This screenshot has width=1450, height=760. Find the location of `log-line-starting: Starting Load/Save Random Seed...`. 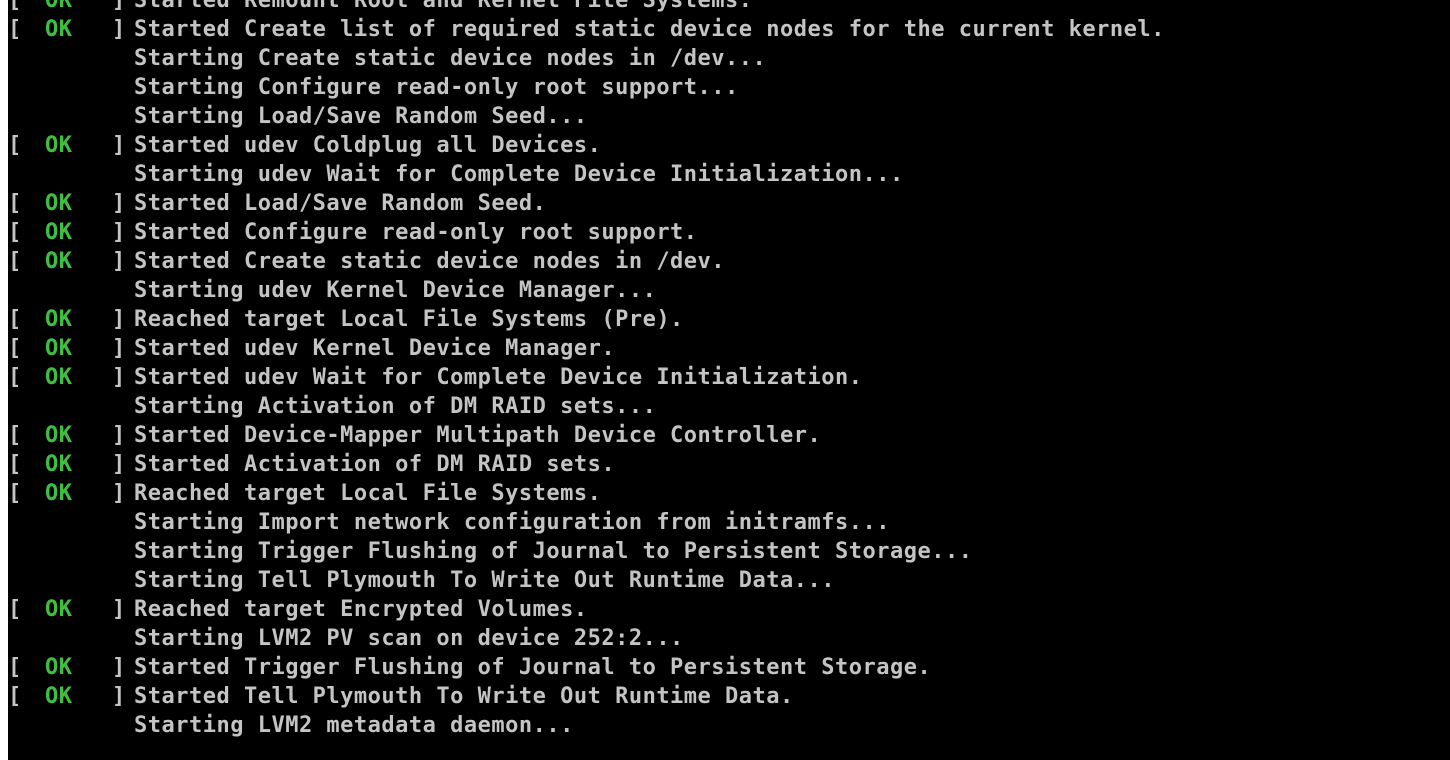

log-line-starting: Starting Load/Save Random Seed... is located at coordinates (729, 116).